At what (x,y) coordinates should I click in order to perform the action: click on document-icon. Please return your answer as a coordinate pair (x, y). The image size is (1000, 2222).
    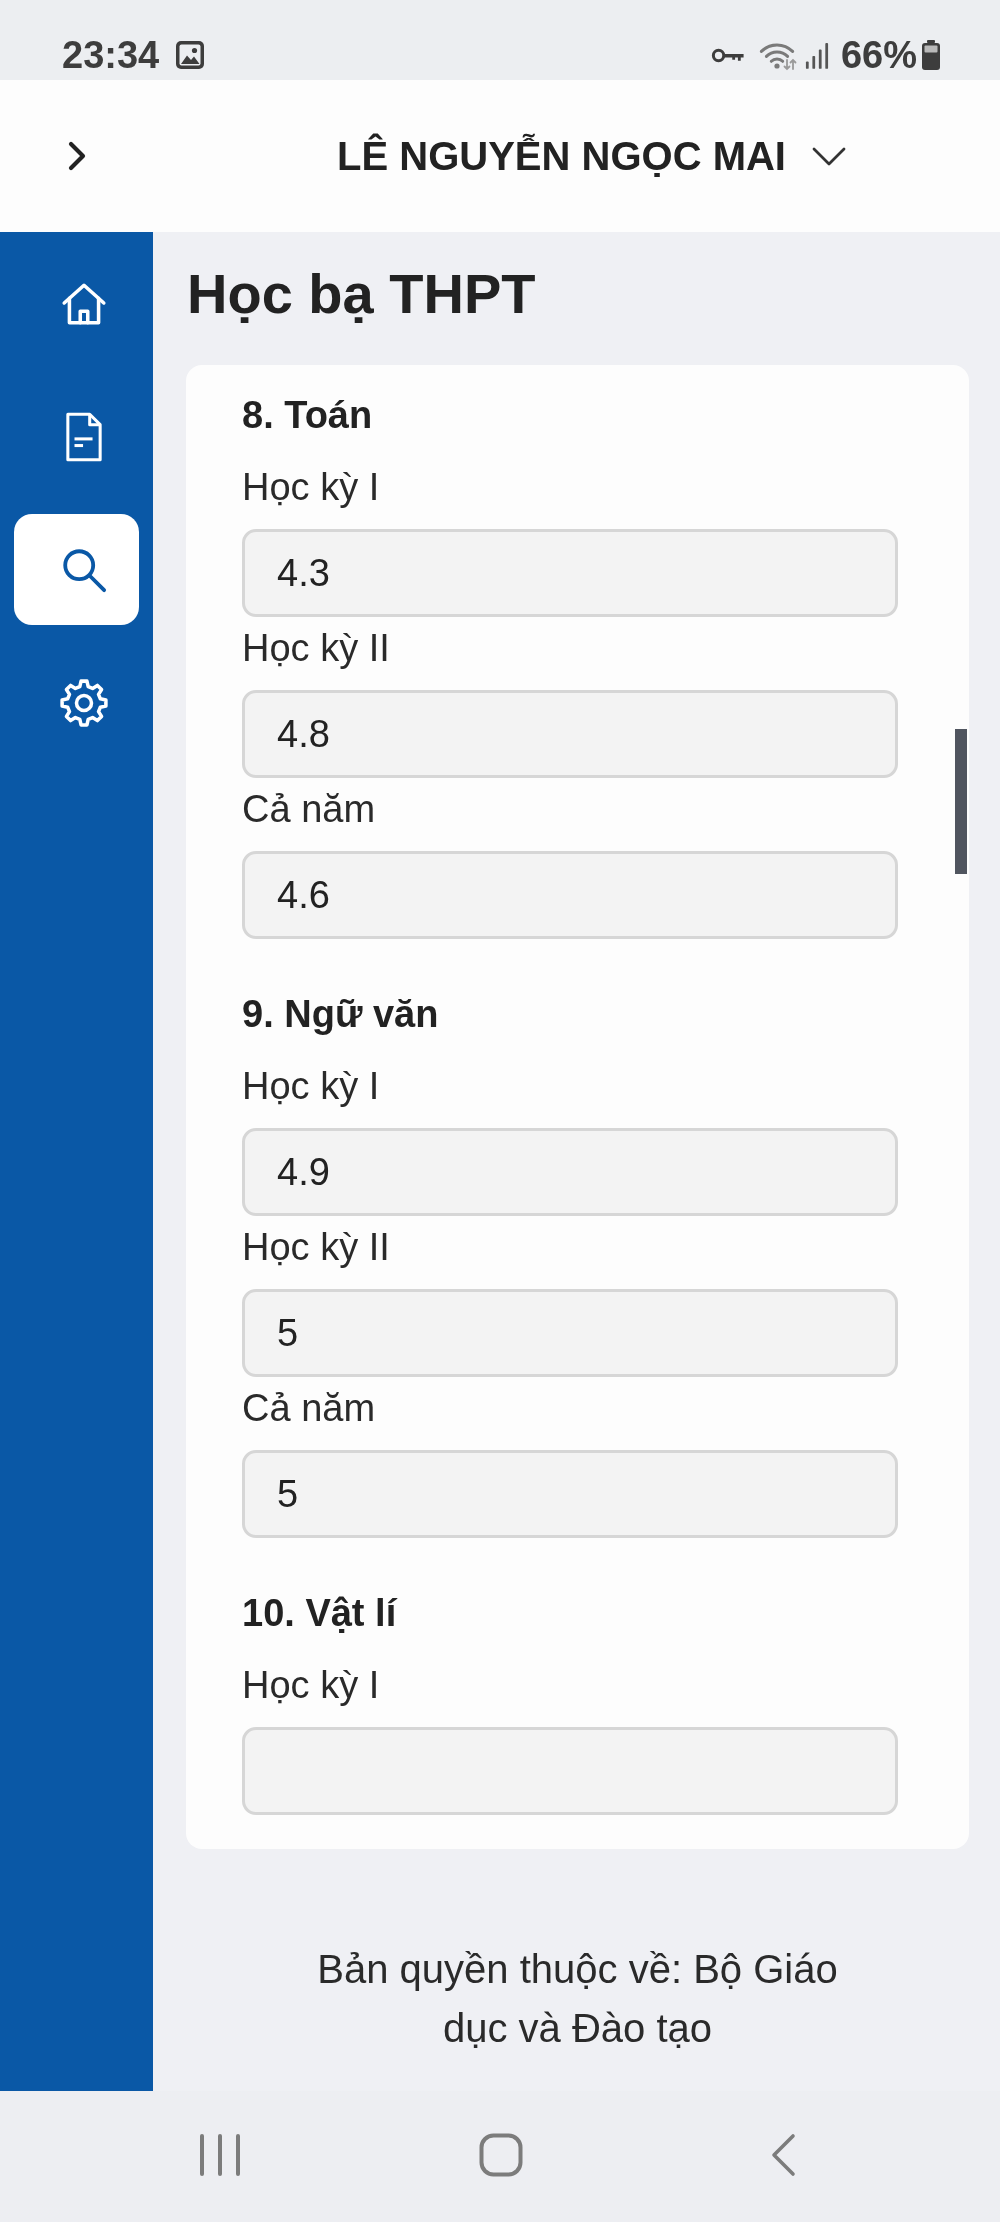
    Looking at the image, I should click on (84, 436).